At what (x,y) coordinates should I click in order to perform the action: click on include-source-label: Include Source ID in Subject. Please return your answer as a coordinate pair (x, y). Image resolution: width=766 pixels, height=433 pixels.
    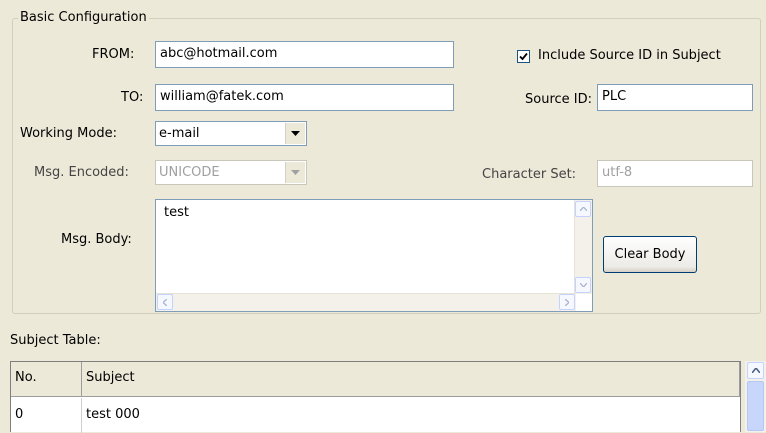
    Looking at the image, I should click on (629, 55).